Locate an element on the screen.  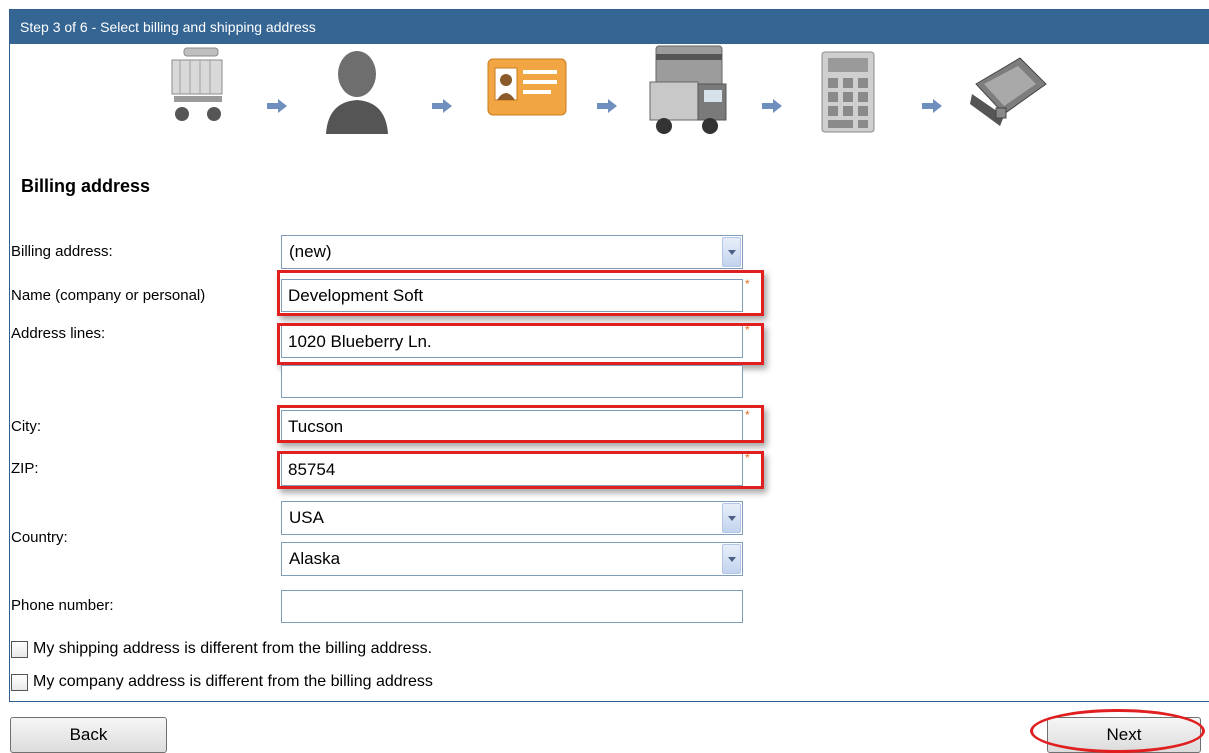
city-highlight is located at coordinates (520, 424).